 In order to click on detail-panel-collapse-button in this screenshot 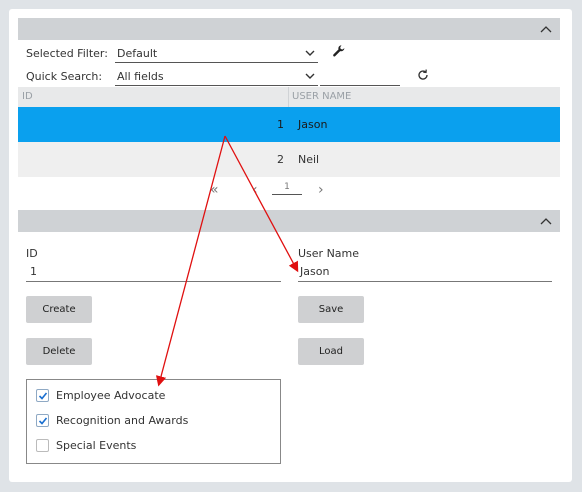, I will do `click(546, 221)`.